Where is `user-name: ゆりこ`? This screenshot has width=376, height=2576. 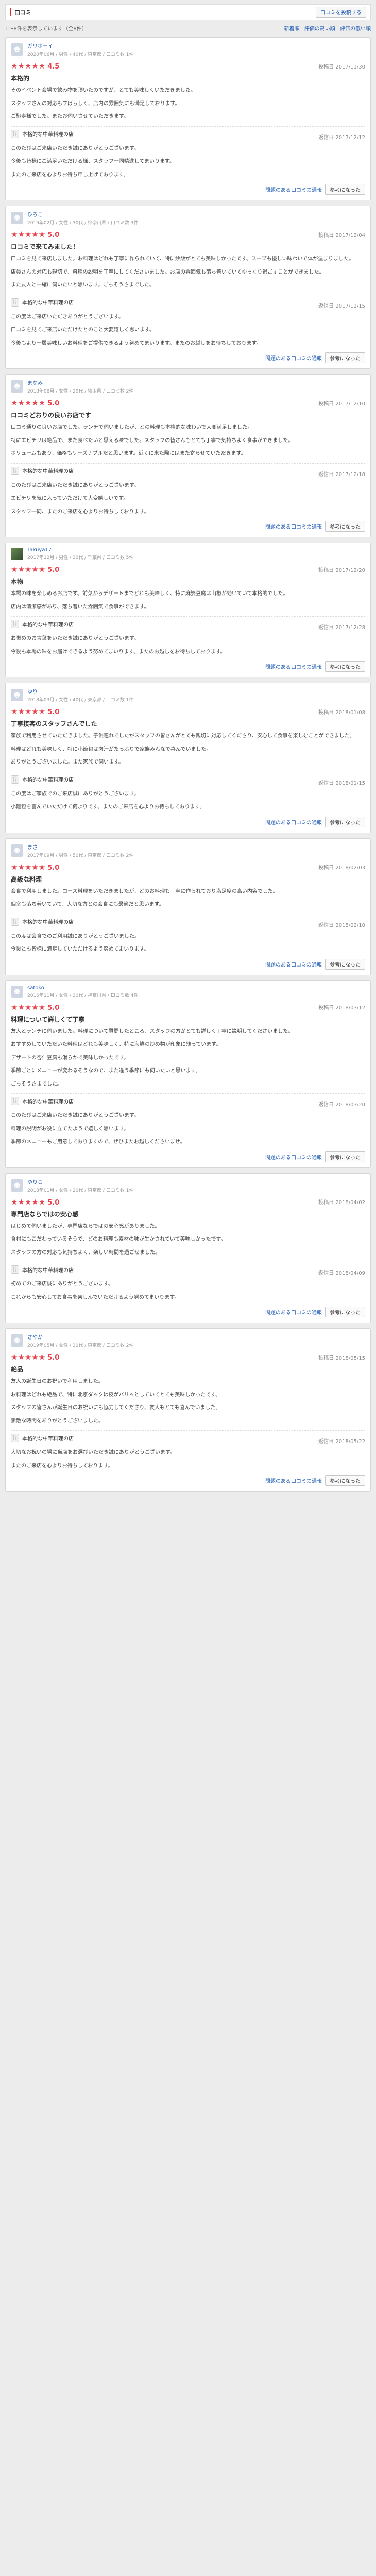 user-name: ゆりこ is located at coordinates (80, 1181).